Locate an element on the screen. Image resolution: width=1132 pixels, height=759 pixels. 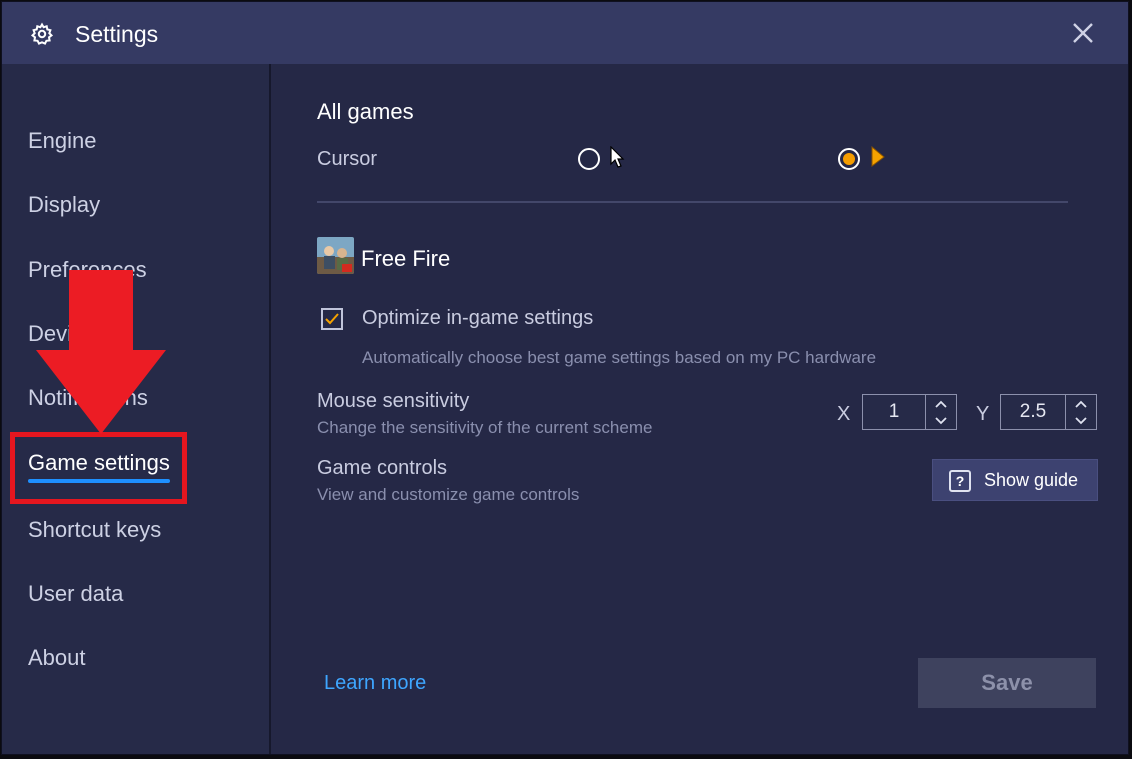
sidebar-item-about: About is located at coordinates (57, 658).